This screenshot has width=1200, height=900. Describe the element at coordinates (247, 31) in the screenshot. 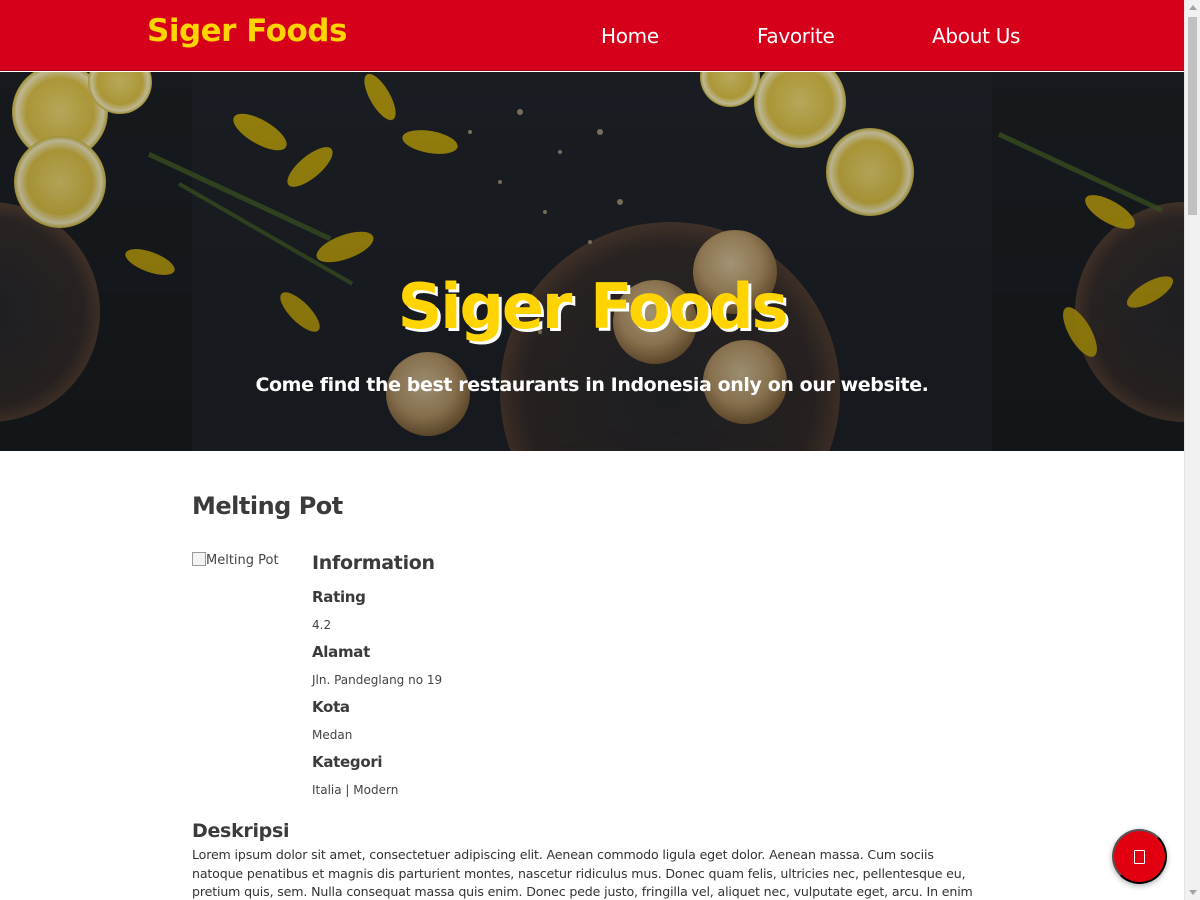

I see `brand-logo: Siger Foods` at that location.